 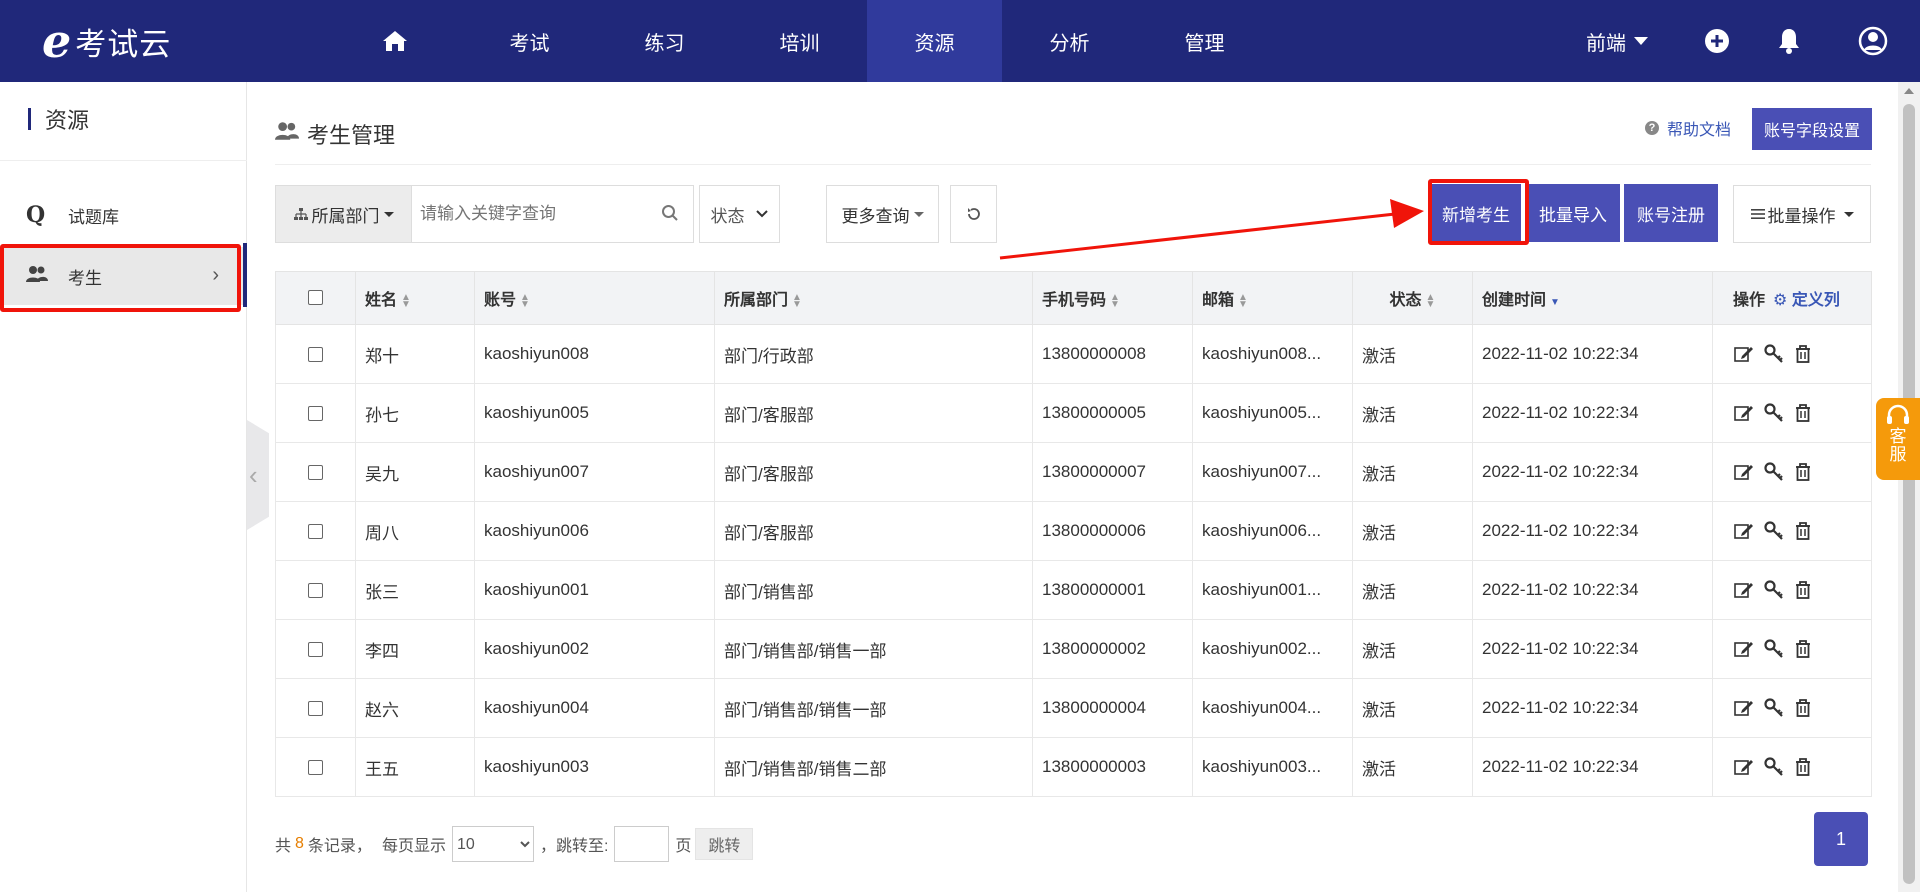 I want to click on nav-manage: 管理, so click(x=1204, y=41).